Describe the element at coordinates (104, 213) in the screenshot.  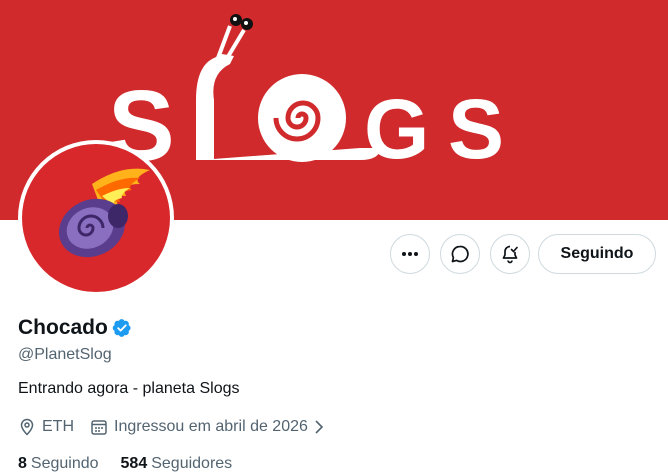
I see `flaming-shell-icon` at that location.